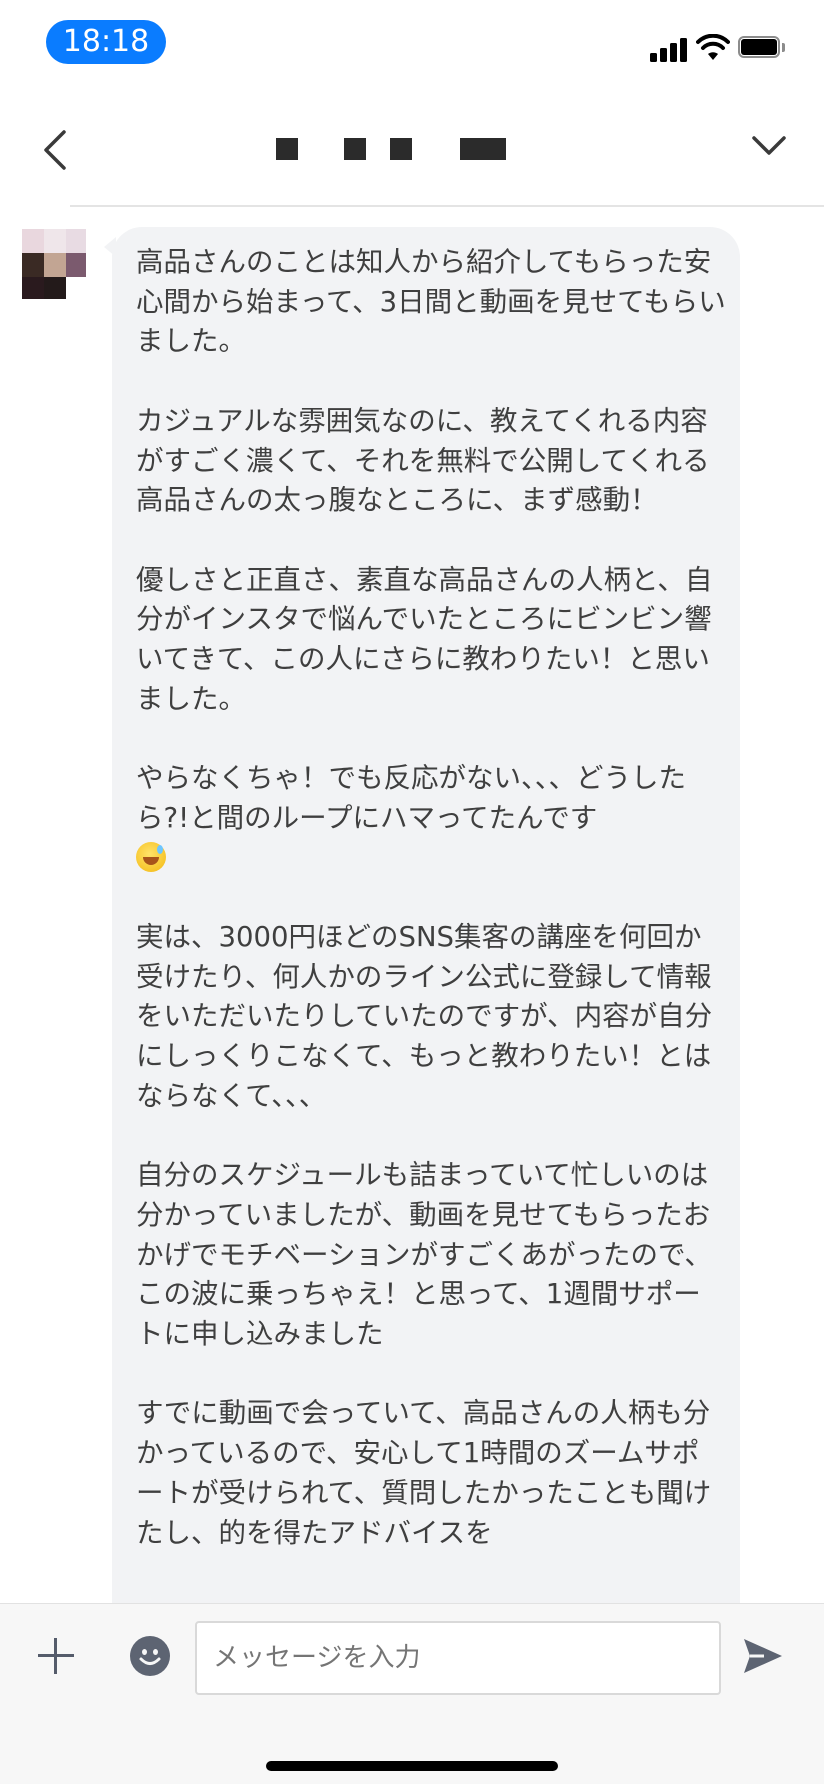 The width and height of the screenshot is (824, 1784). What do you see at coordinates (412, 44) in the screenshot?
I see `status-bar: 18:18` at bounding box center [412, 44].